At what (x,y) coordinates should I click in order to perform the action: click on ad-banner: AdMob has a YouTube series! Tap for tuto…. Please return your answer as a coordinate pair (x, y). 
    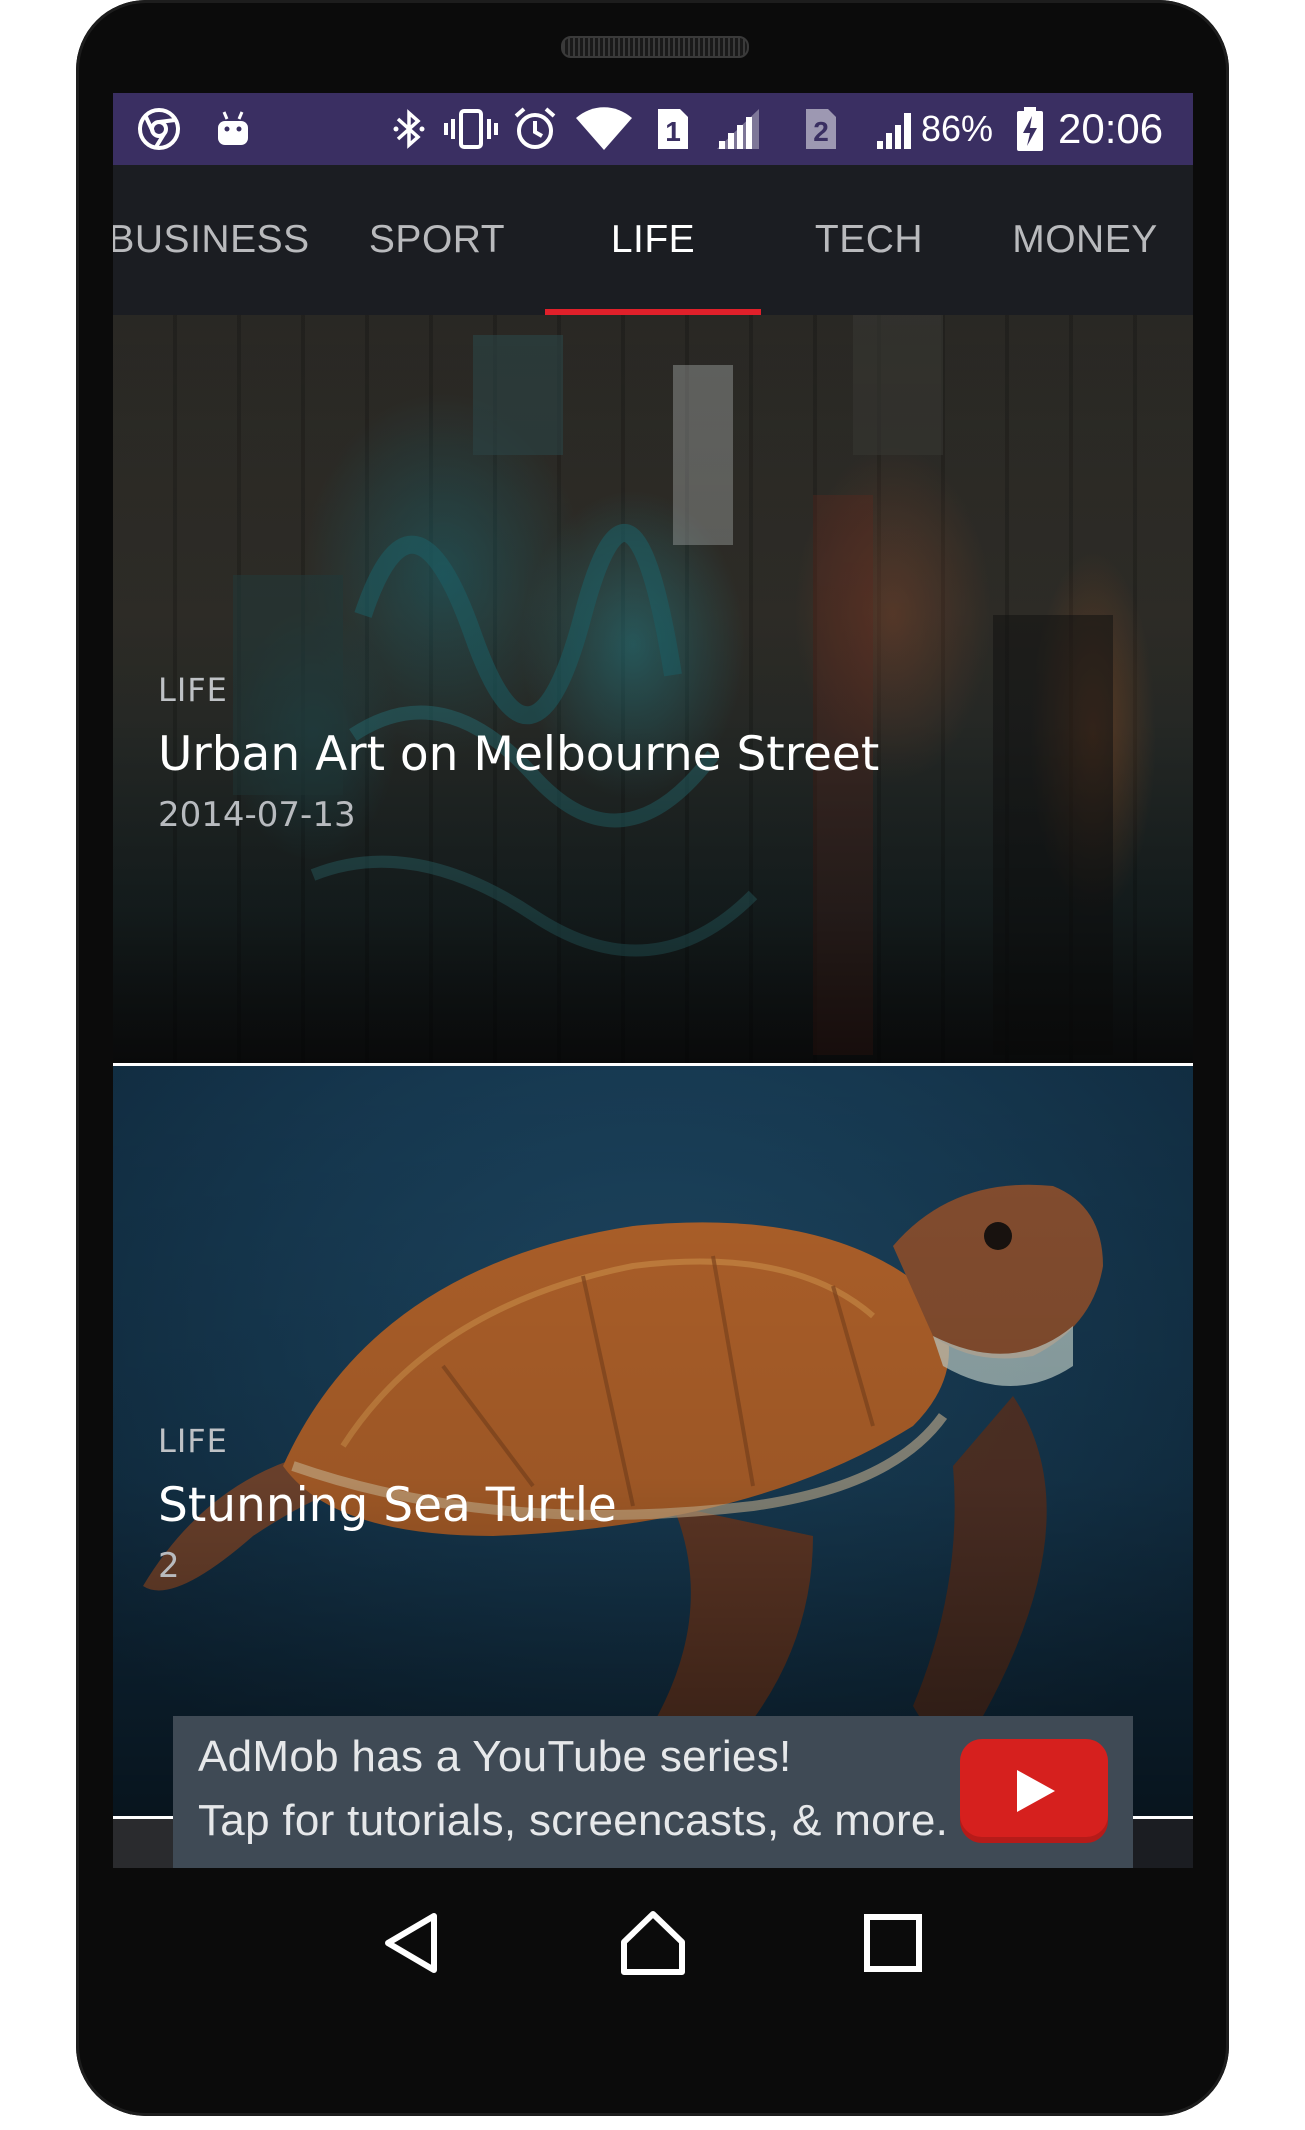
    Looking at the image, I should click on (653, 1792).